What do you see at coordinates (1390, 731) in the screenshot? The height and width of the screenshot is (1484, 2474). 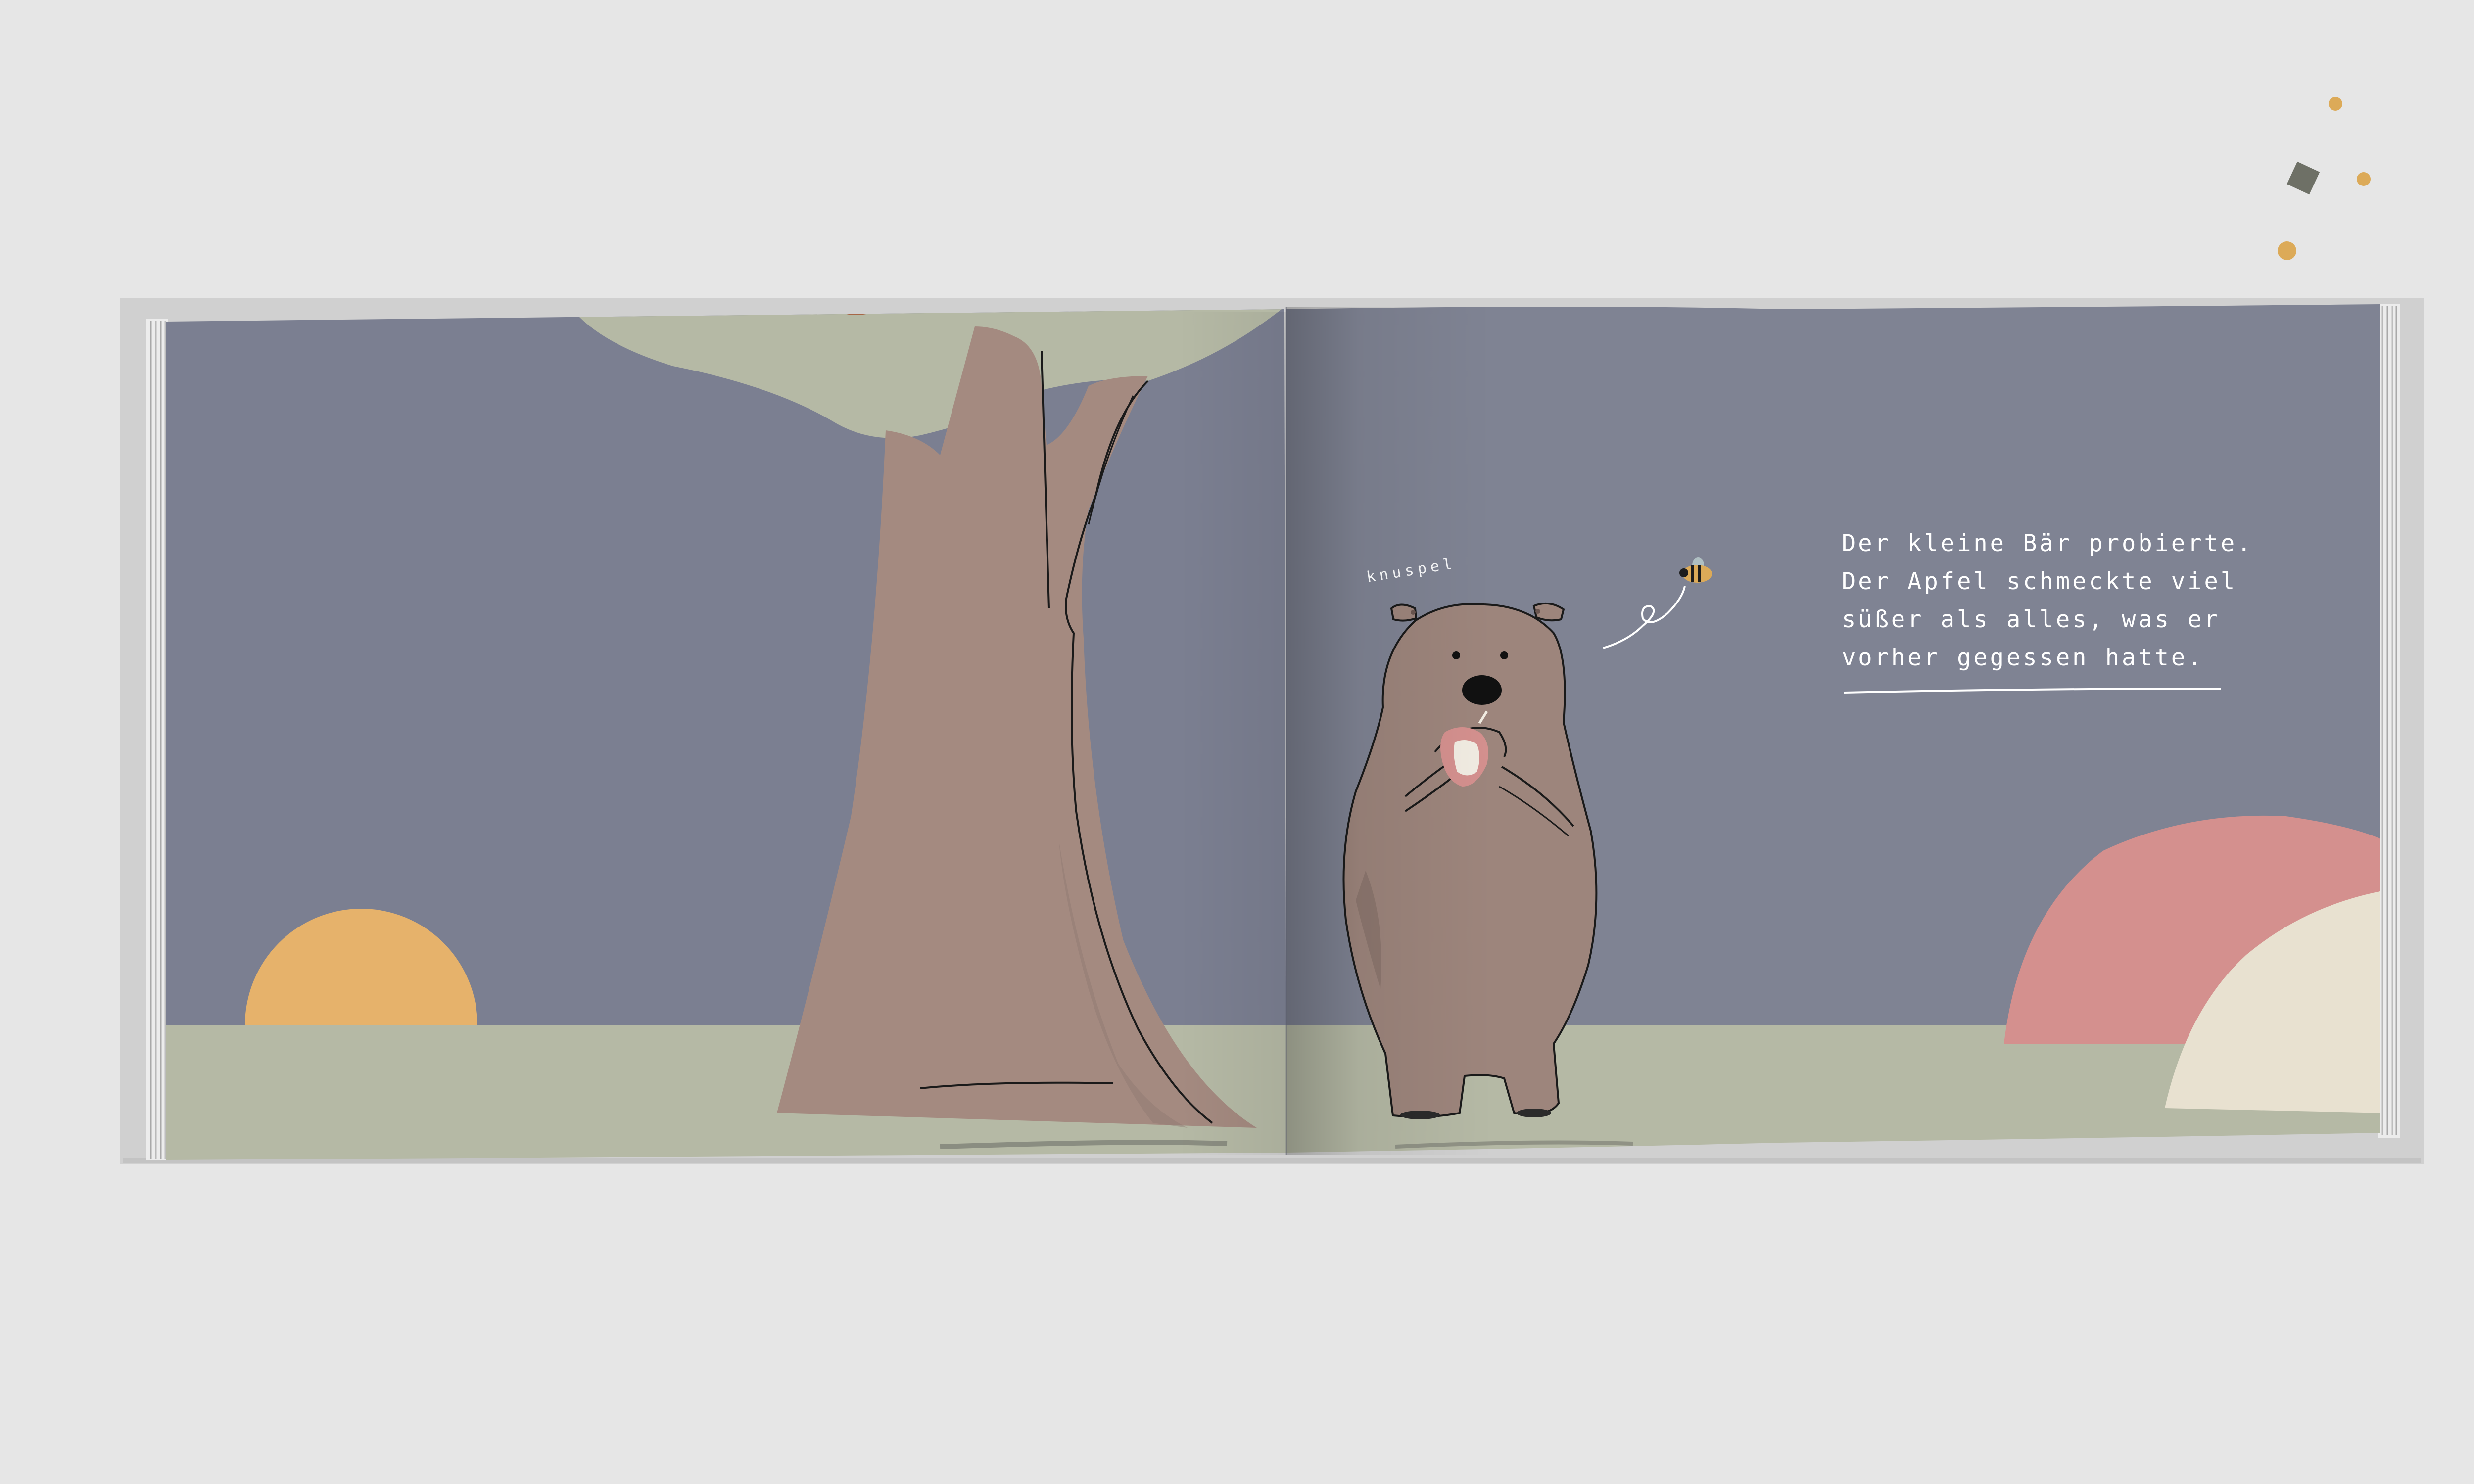 I see `gutter-shadow-right` at bounding box center [1390, 731].